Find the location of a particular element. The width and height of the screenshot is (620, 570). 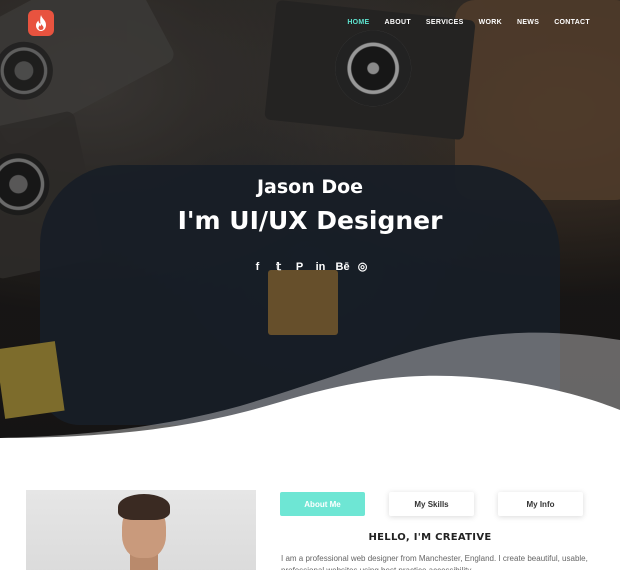

nav-item-contact: CONTACT is located at coordinates (572, 22).